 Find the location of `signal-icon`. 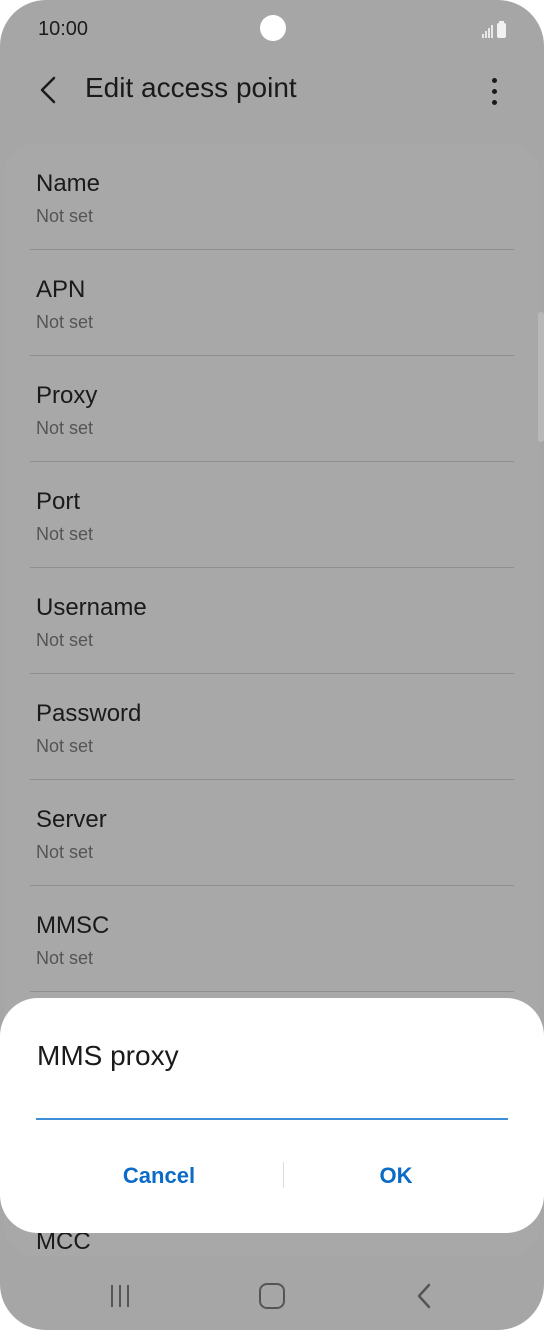

signal-icon is located at coordinates (487, 31).